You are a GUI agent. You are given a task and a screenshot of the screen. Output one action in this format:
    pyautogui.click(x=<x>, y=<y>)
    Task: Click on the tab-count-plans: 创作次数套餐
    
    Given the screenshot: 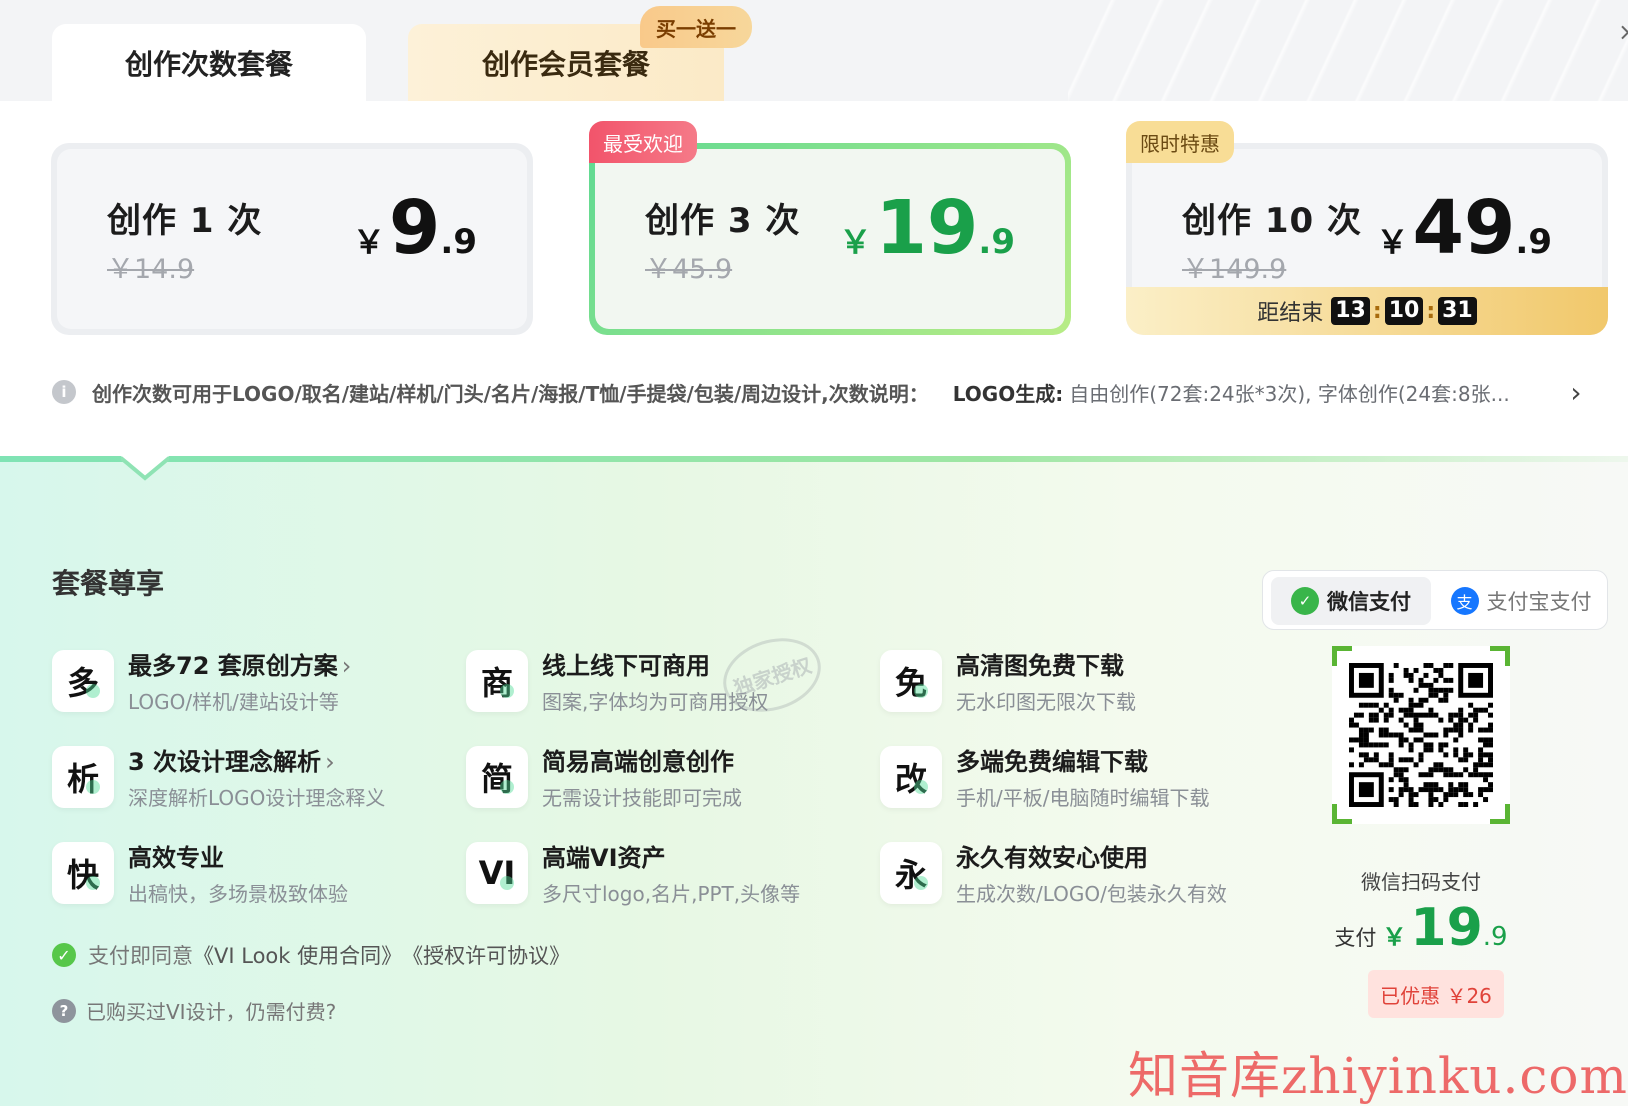 What is the action you would take?
    pyautogui.click(x=209, y=62)
    